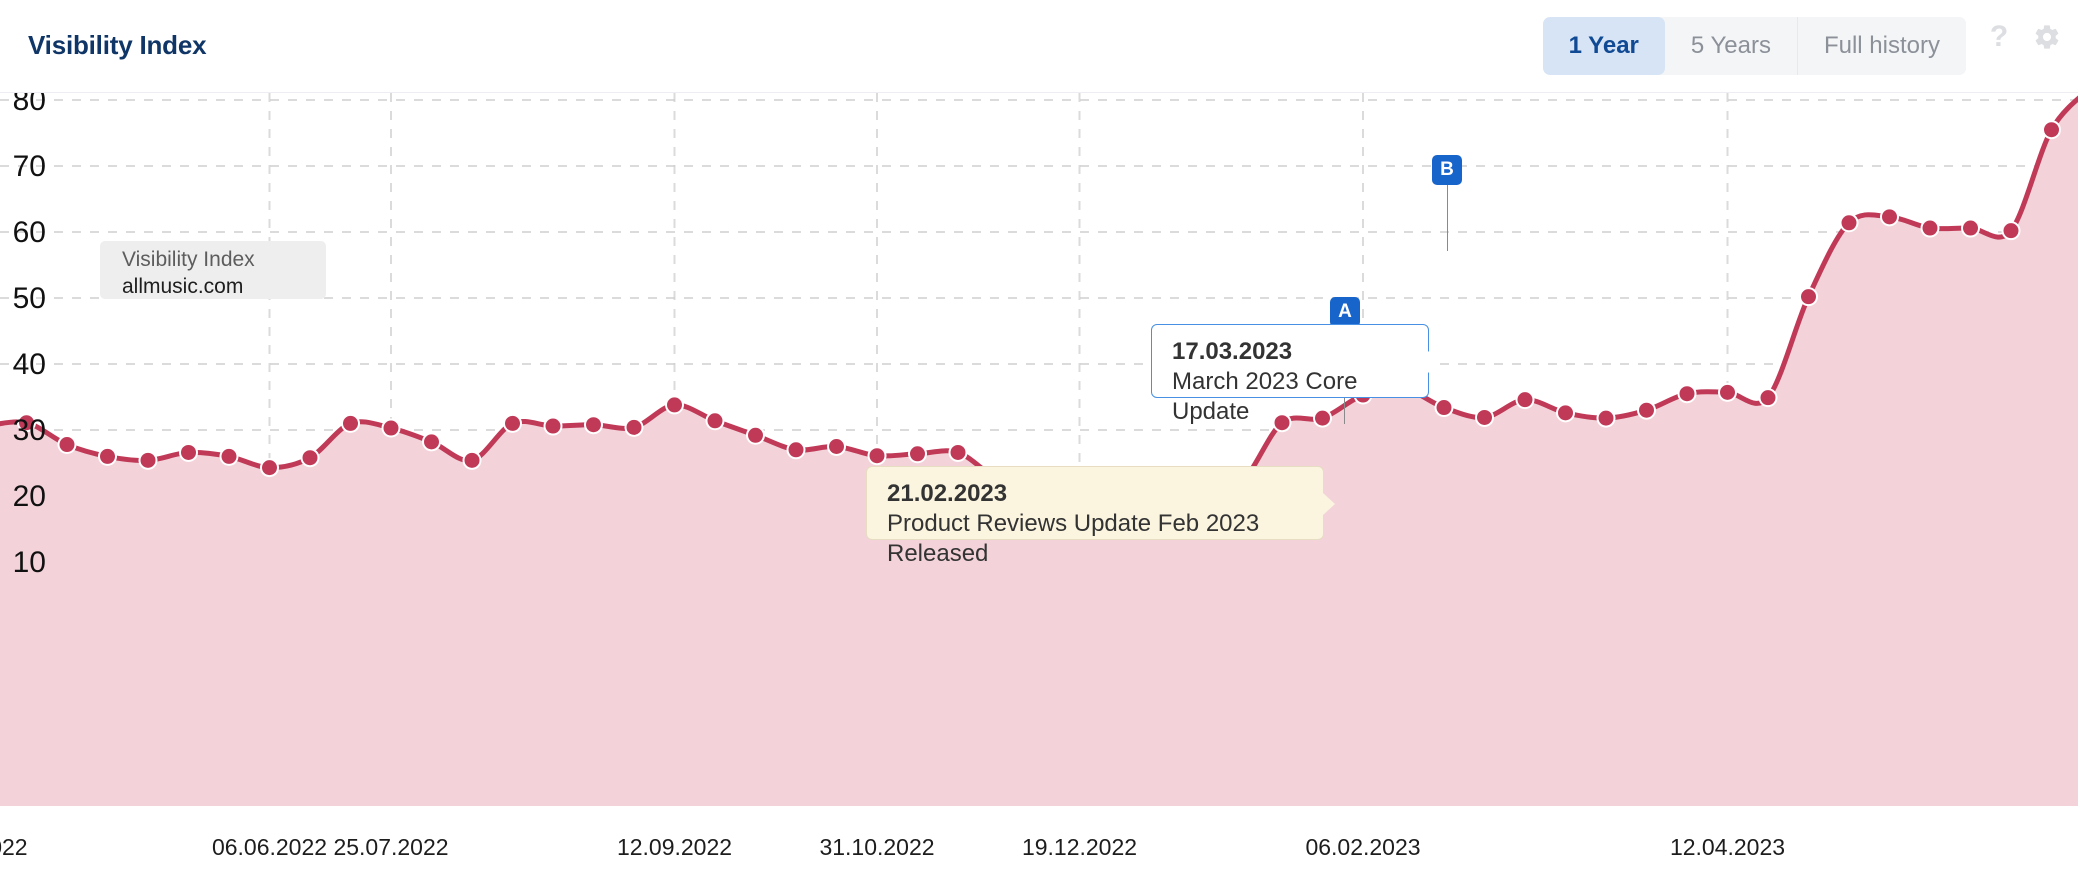 Image resolution: width=2078 pixels, height=896 pixels. What do you see at coordinates (29, 336) in the screenshot?
I see `y-axis-labels: 10 20 30 40 50 60 70 80` at bounding box center [29, 336].